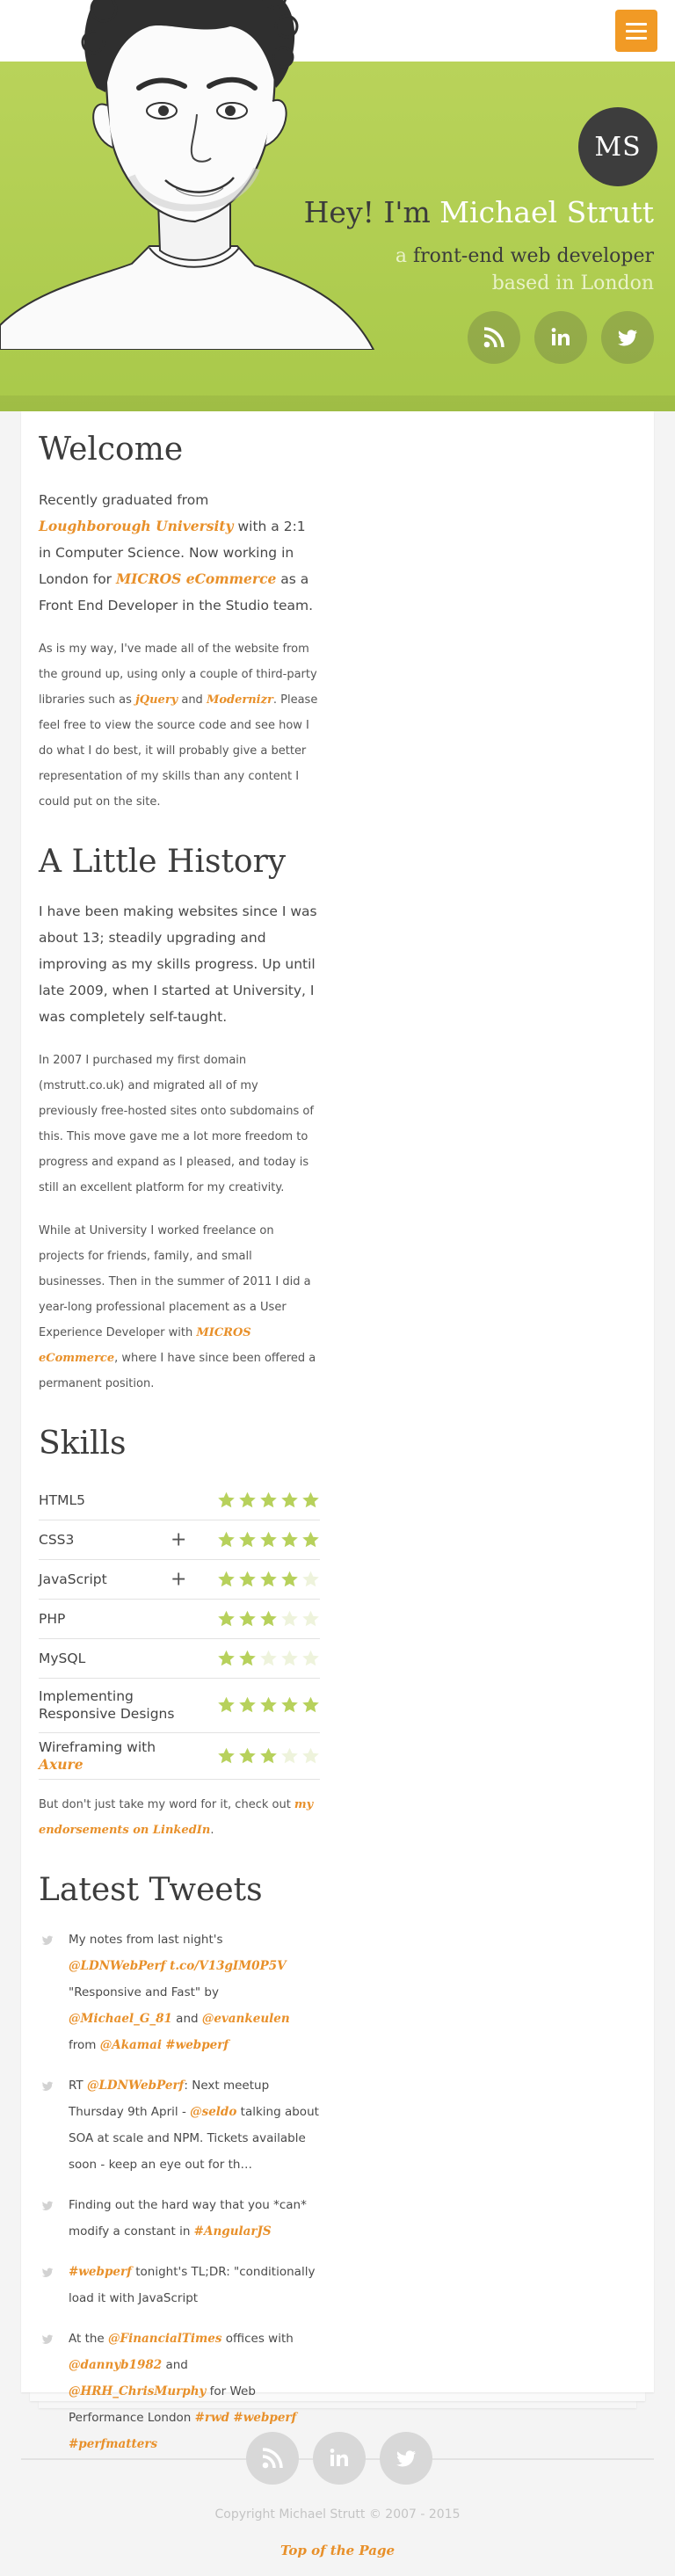 The height and width of the screenshot is (2576, 675). I want to click on monogram-logo: MS, so click(617, 146).